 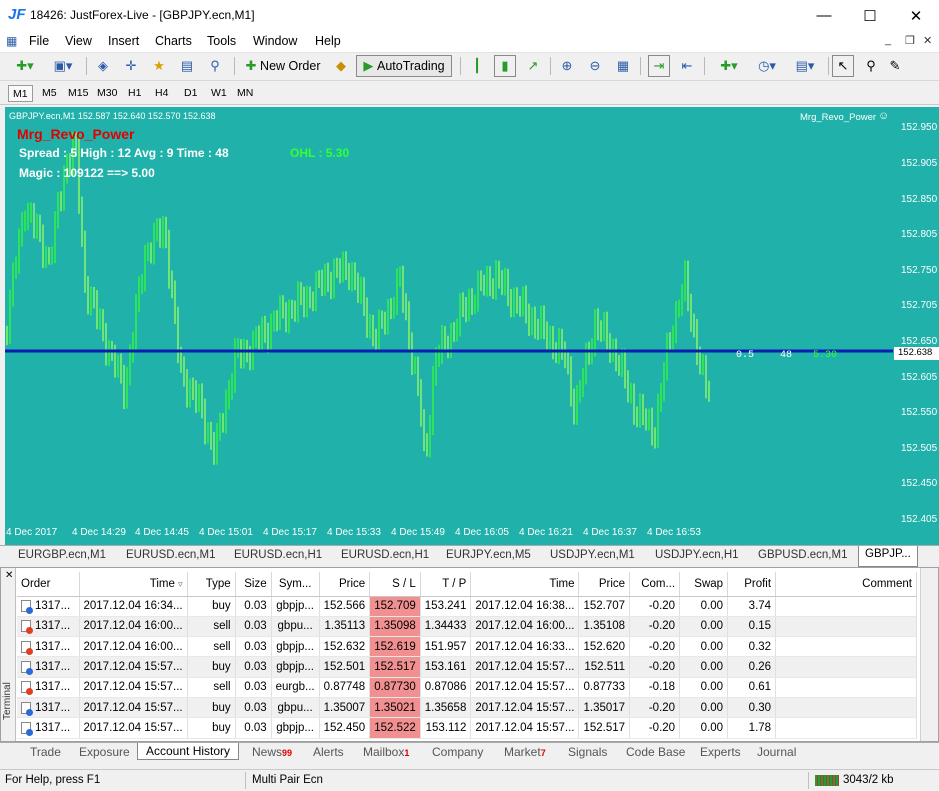 I want to click on tab-code-base: Code Base, so click(x=655, y=752).